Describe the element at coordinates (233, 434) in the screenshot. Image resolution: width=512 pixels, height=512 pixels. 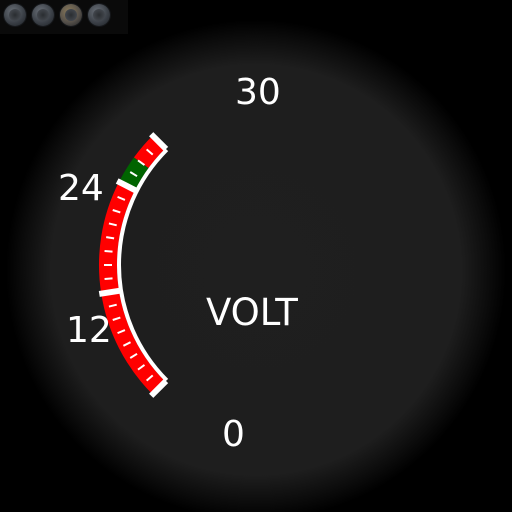
I see `scale-label-0: 0` at that location.